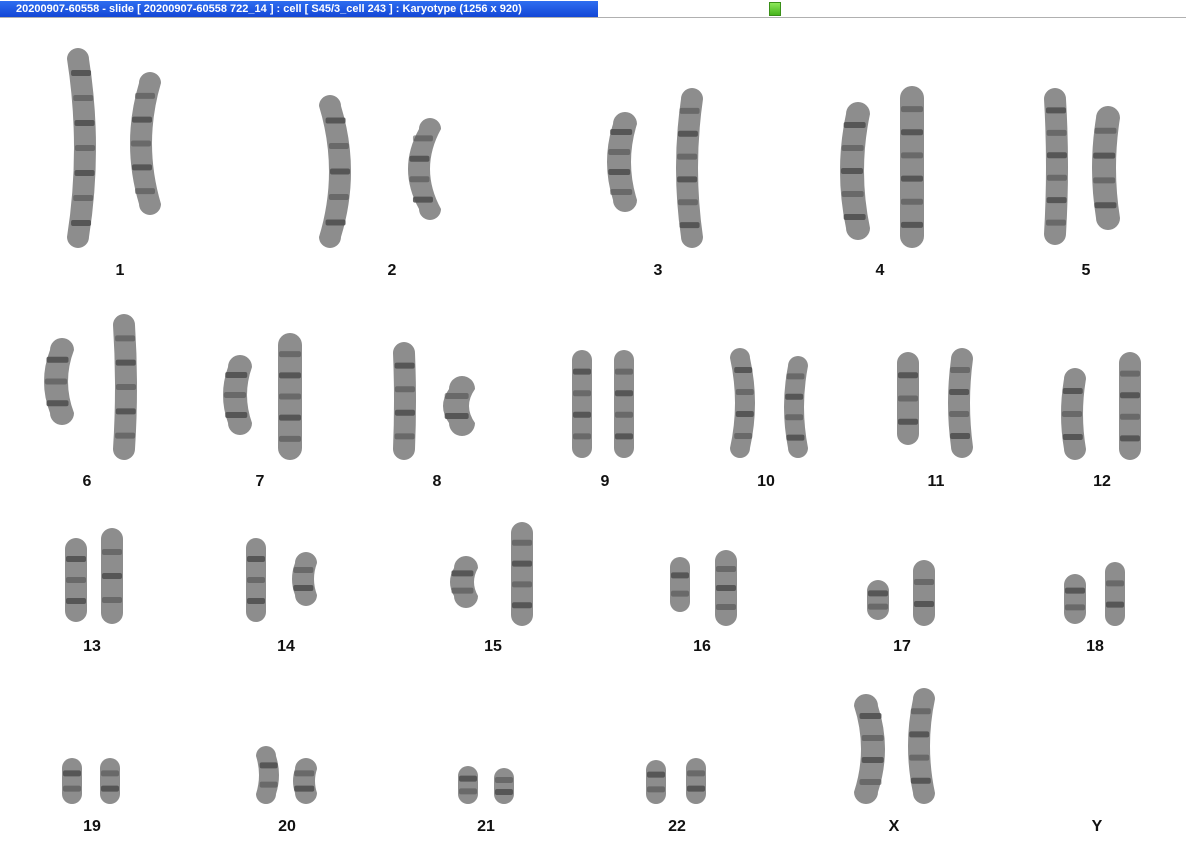  What do you see at coordinates (703, 602) in the screenshot?
I see `chromosome-pair-16: 16` at bounding box center [703, 602].